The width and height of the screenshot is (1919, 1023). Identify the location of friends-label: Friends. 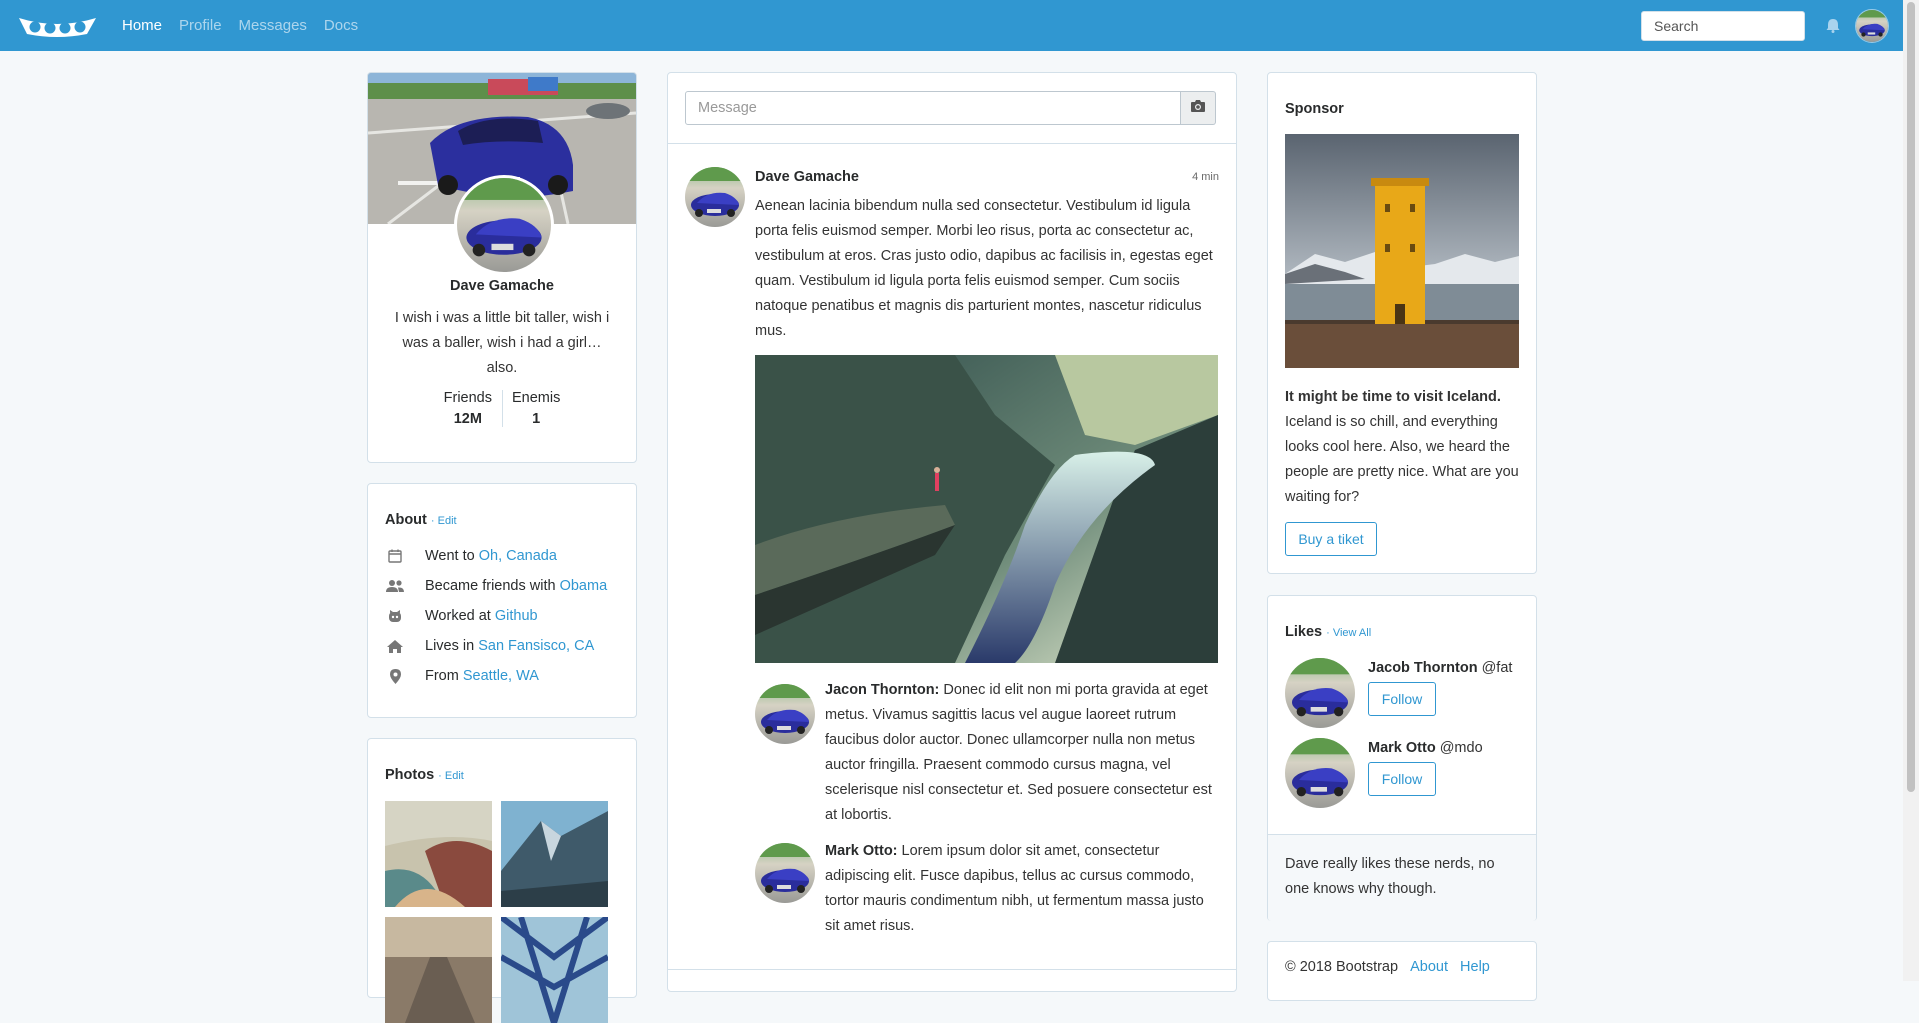
(467, 398).